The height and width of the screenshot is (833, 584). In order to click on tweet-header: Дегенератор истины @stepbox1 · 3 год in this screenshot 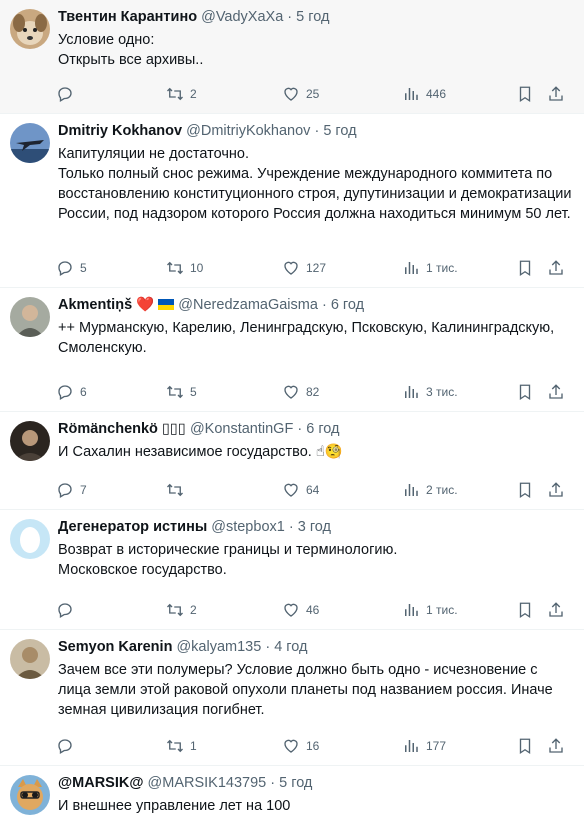, I will do `click(315, 527)`.